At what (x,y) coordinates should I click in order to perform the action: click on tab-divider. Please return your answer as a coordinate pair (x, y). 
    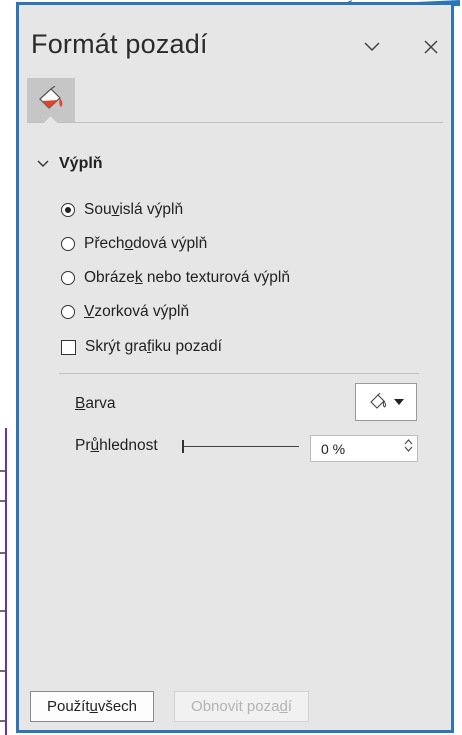
    Looking at the image, I should click on (235, 122).